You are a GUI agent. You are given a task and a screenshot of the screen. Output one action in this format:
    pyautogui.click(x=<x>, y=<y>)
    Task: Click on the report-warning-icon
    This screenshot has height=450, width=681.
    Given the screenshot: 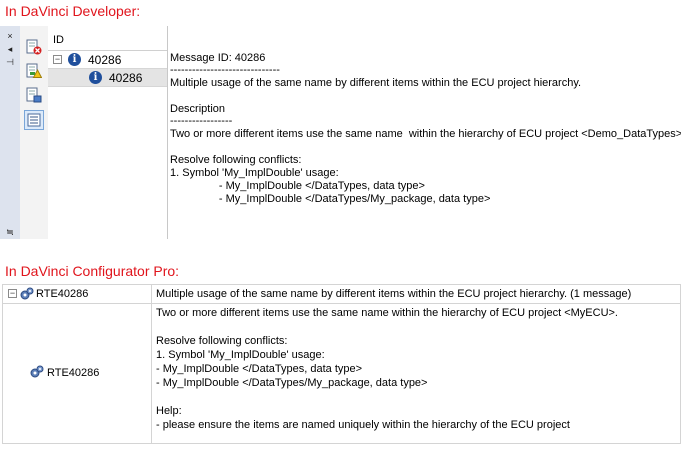 What is the action you would take?
    pyautogui.click(x=34, y=71)
    